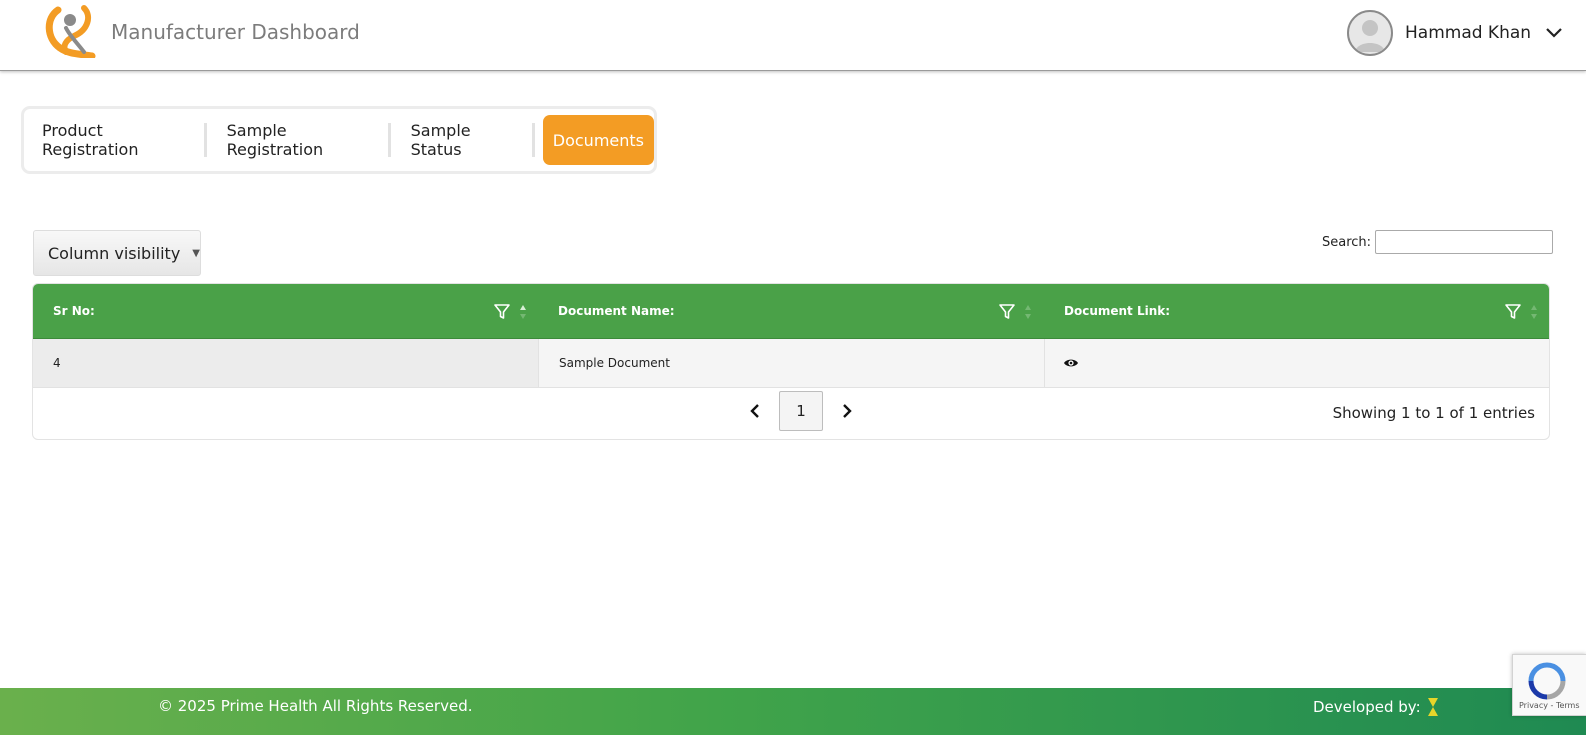 Image resolution: width=1586 pixels, height=735 pixels. Describe the element at coordinates (235, 32) in the screenshot. I see `page-title: Manufacturer Dashboard` at that location.